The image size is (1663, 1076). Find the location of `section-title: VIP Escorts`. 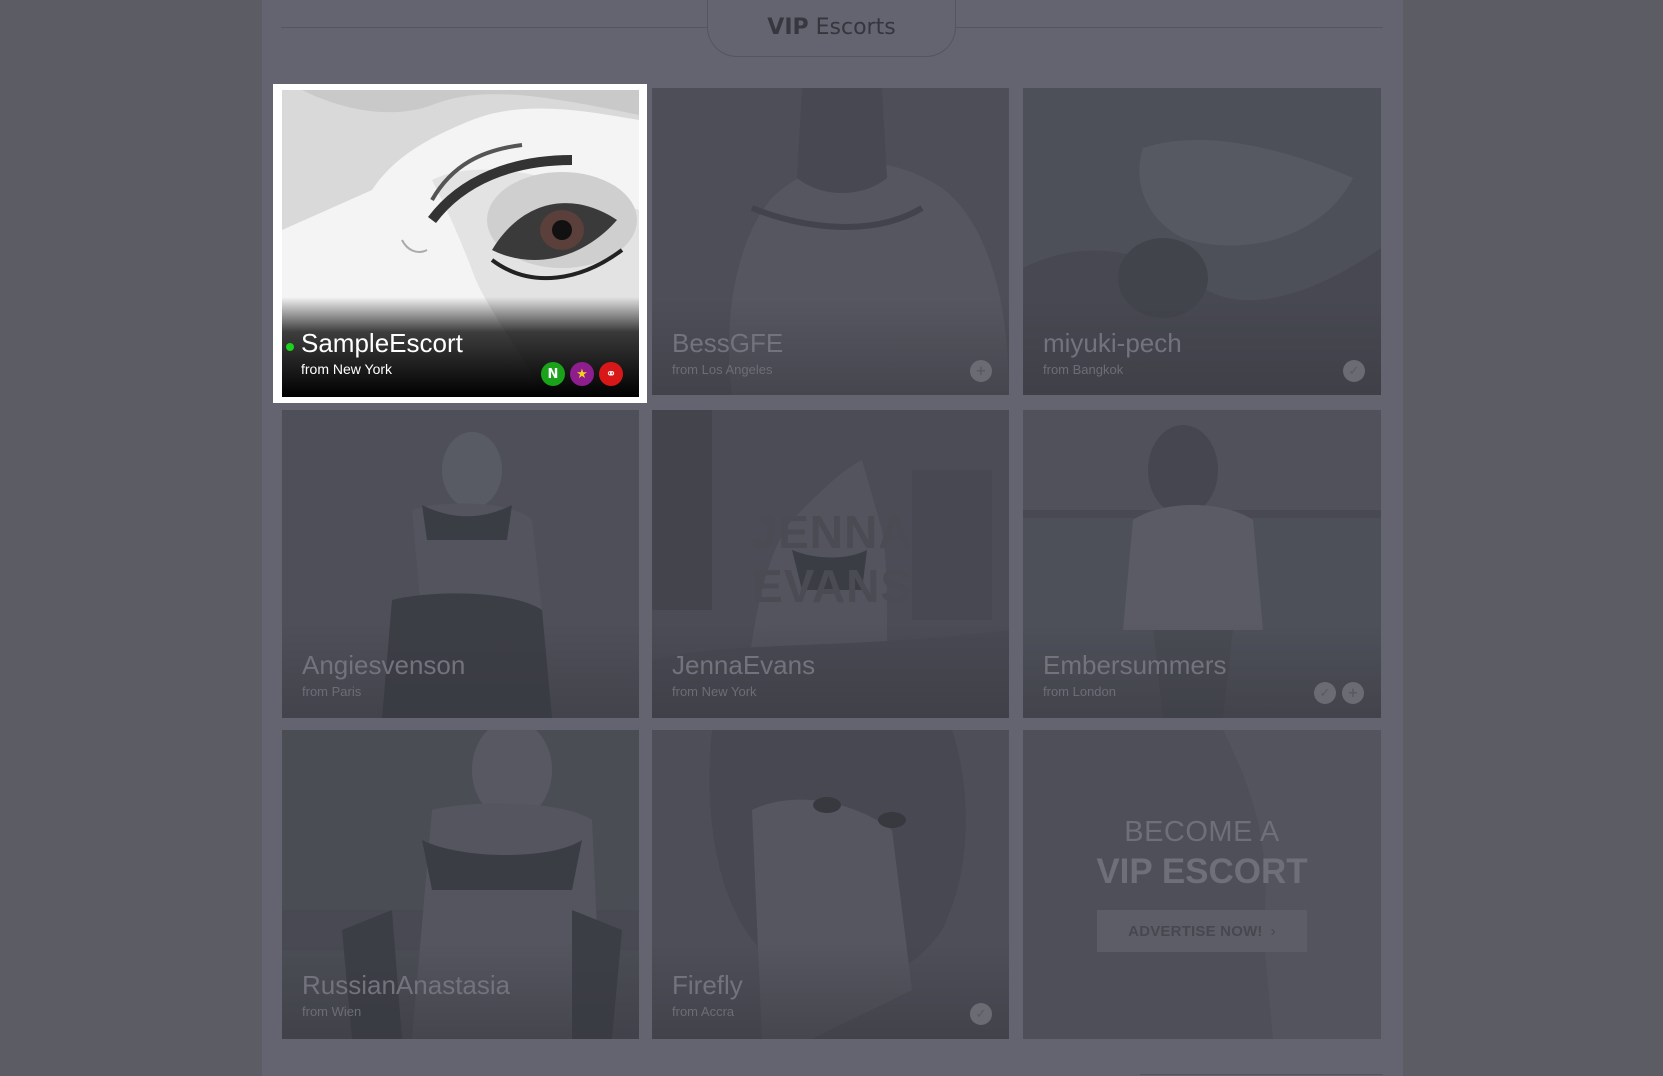

section-title: VIP Escorts is located at coordinates (831, 28).